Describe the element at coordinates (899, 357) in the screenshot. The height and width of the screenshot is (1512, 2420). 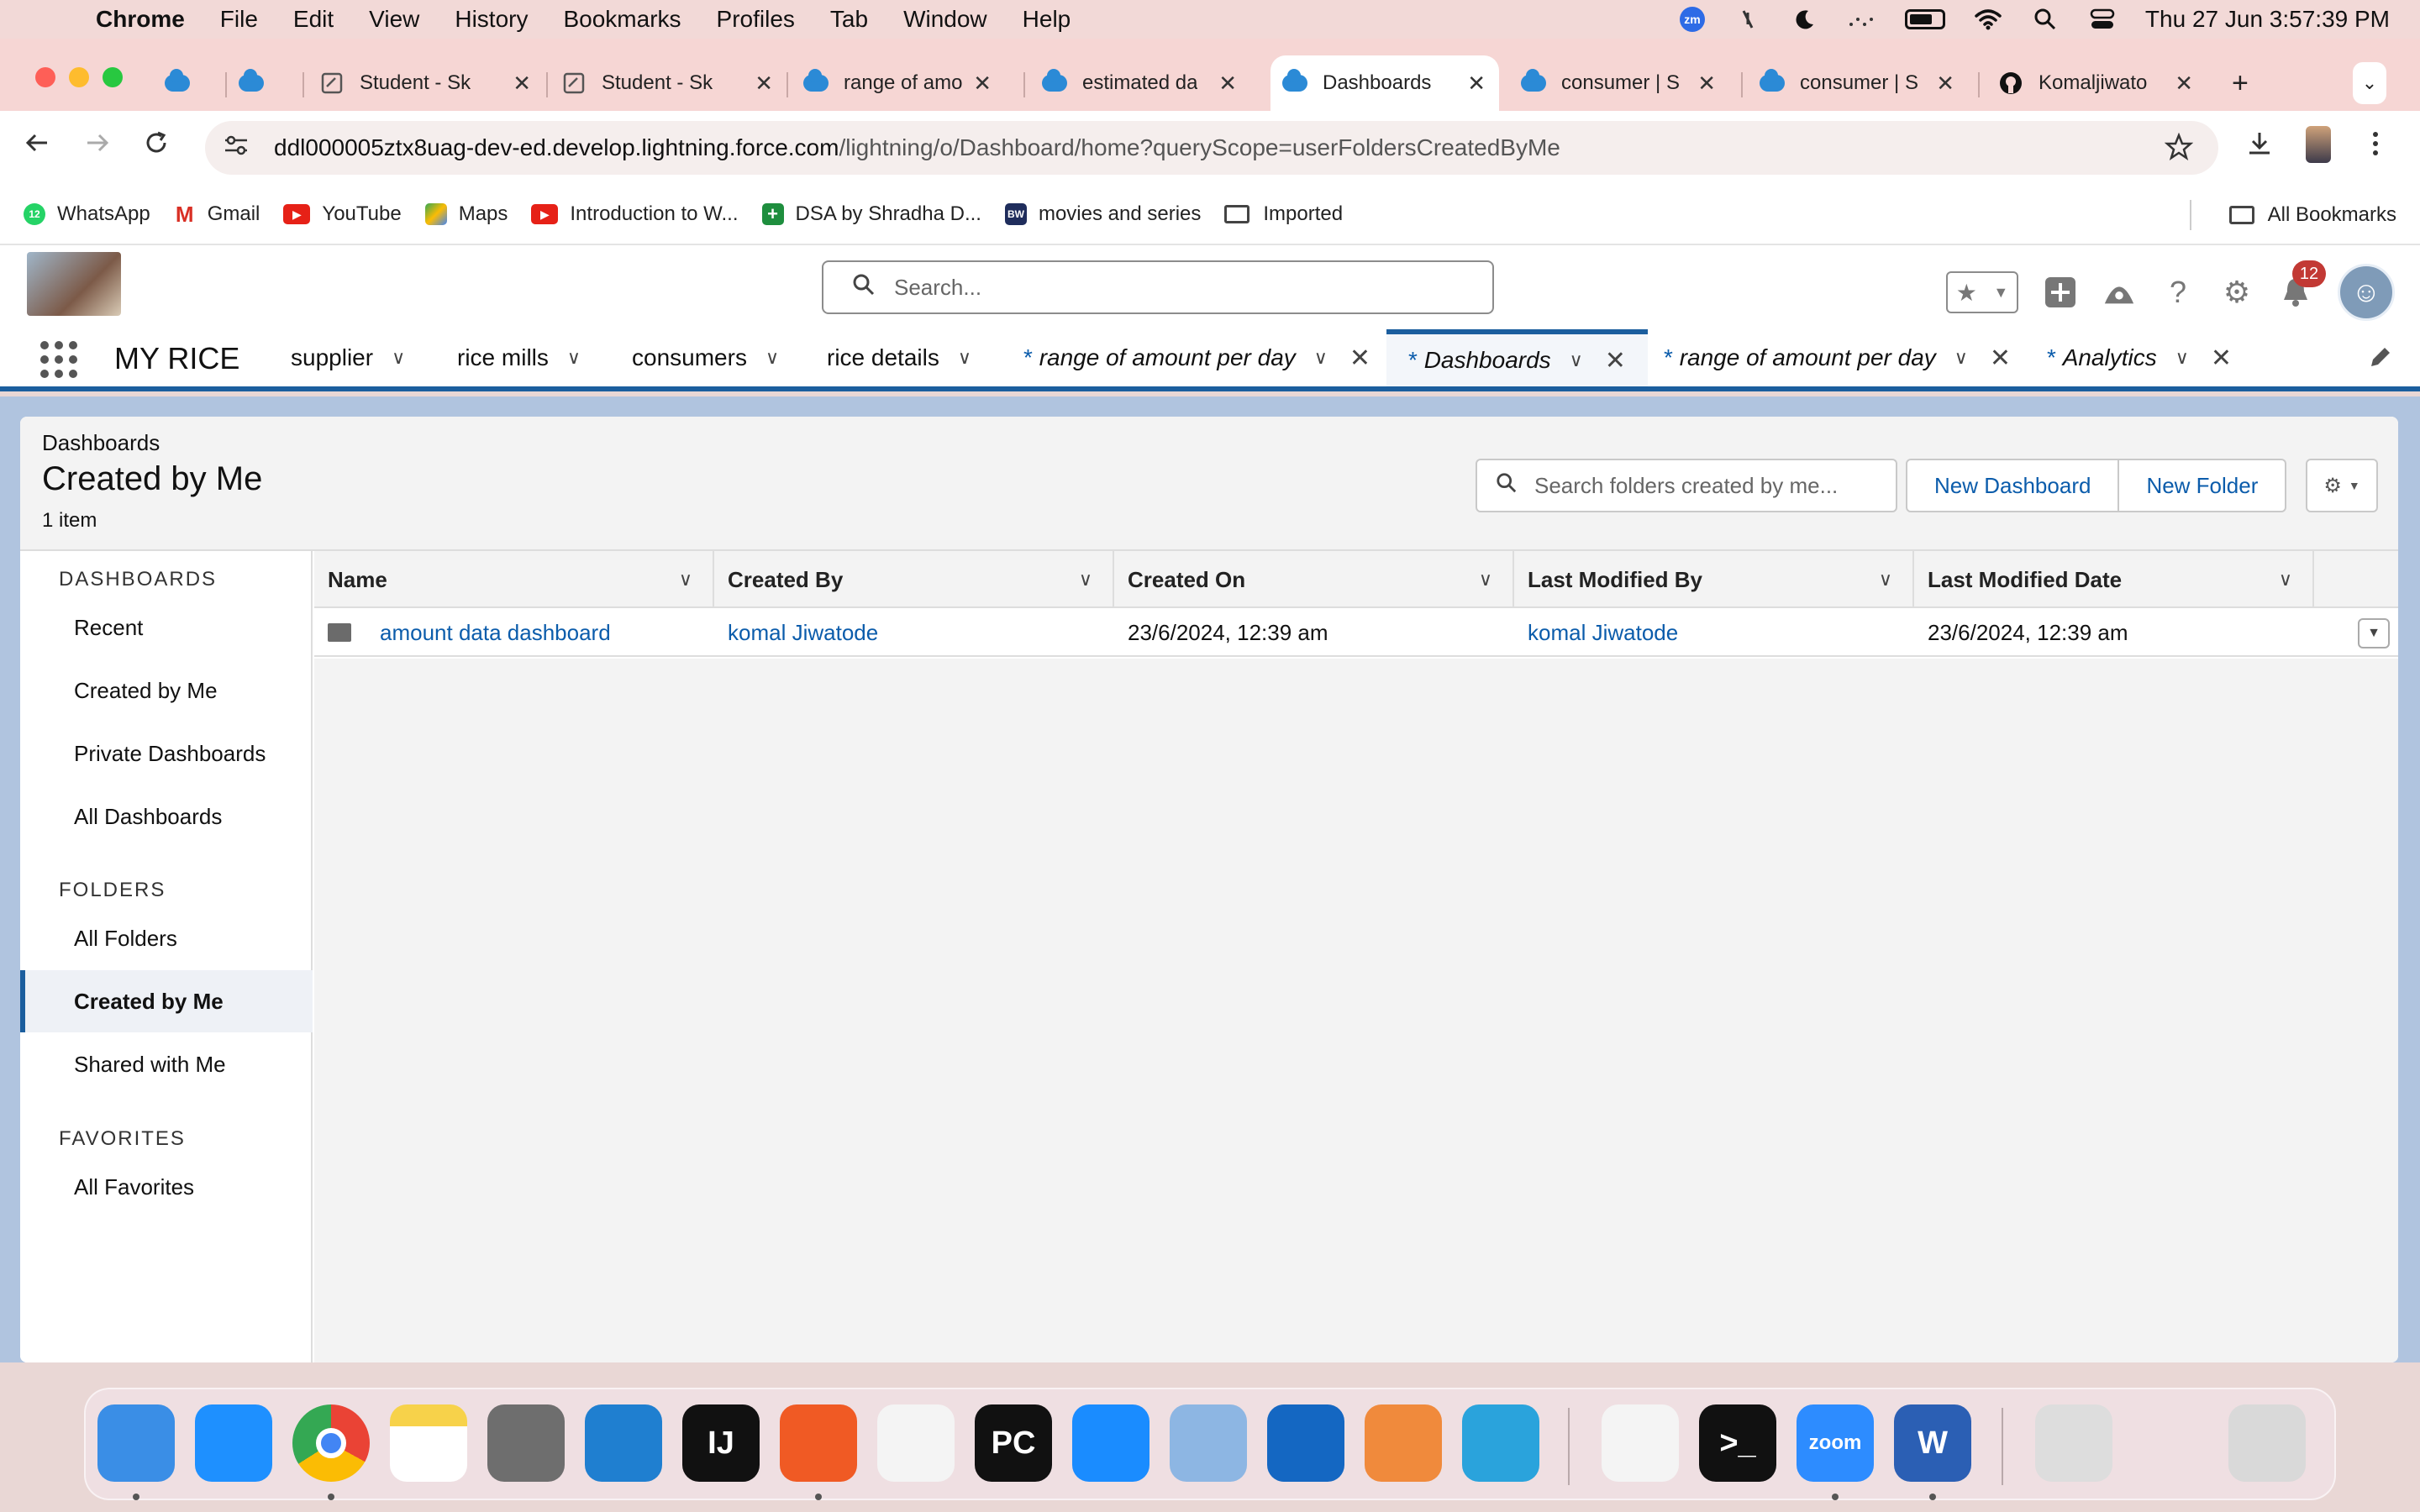
I see `nav-item-rice-details: rice details ∨` at that location.